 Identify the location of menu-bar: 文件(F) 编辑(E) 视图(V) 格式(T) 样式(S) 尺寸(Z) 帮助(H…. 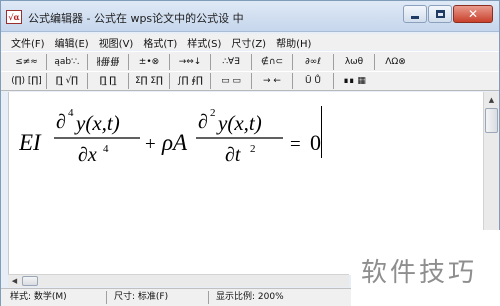
(250, 42).